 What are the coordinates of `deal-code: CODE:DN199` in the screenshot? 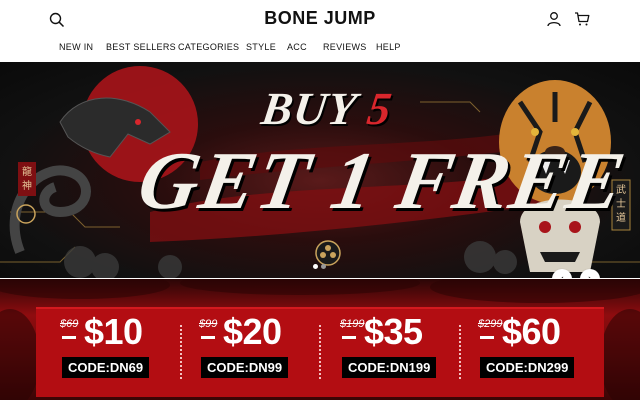 It's located at (389, 367).